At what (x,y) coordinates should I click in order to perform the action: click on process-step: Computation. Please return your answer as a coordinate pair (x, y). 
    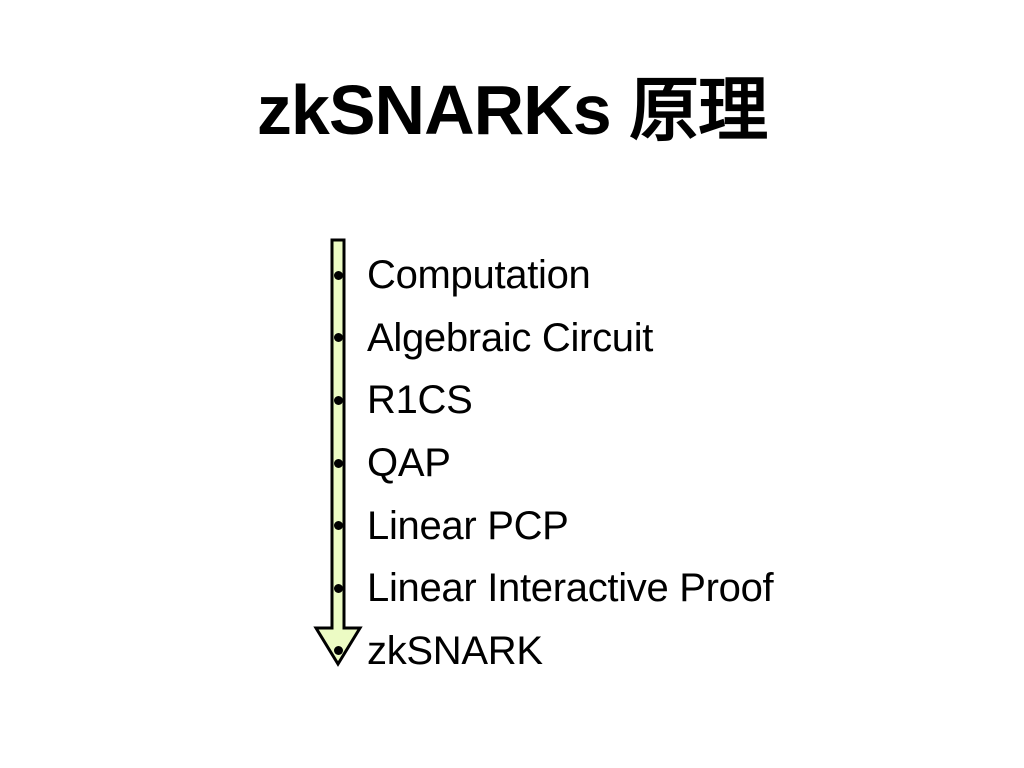
    Looking at the image, I should click on (551, 275).